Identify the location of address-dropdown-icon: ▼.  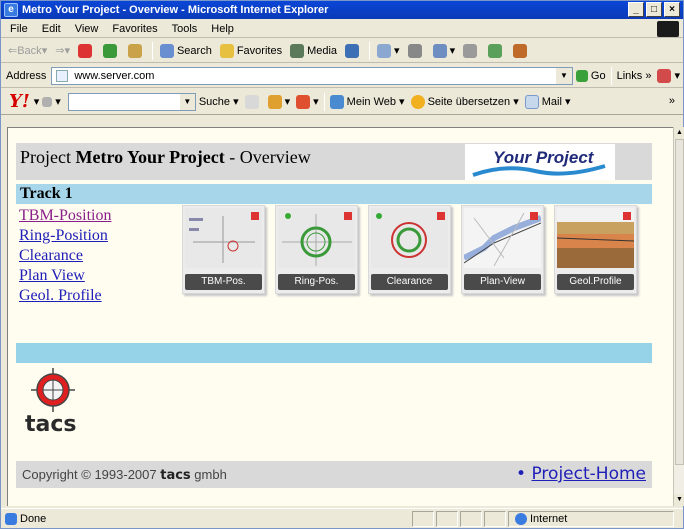
(563, 75).